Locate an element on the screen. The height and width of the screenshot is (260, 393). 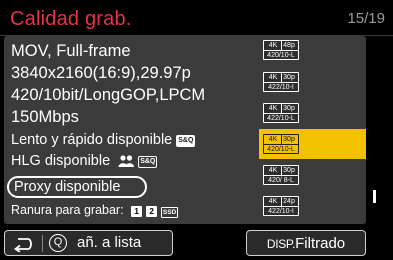
disp-filter-label: DISP.Filtrado is located at coordinates (306, 243).